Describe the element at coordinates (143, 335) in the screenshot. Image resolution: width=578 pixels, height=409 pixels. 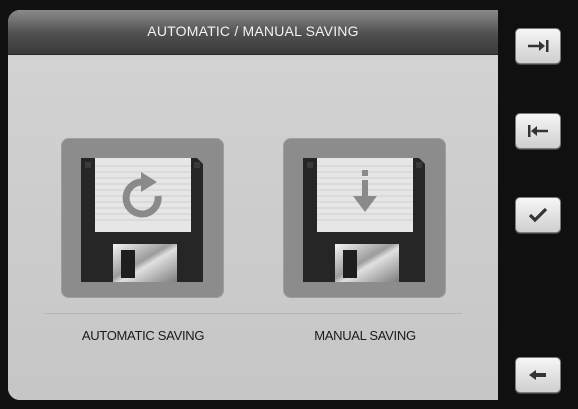
I see `automatic-saving-label: AUTOMATIC SAVING` at that location.